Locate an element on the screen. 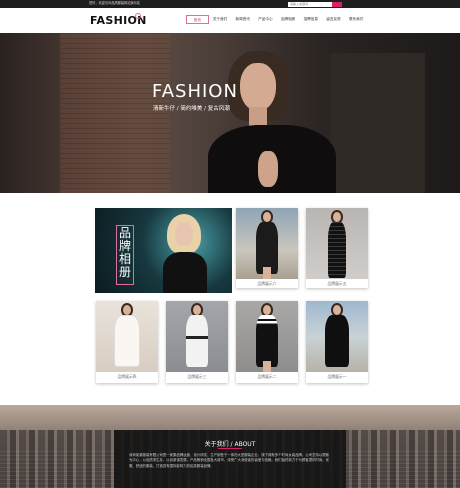 This screenshot has height=488, width=460. logo-mark-icon is located at coordinates (138, 16).